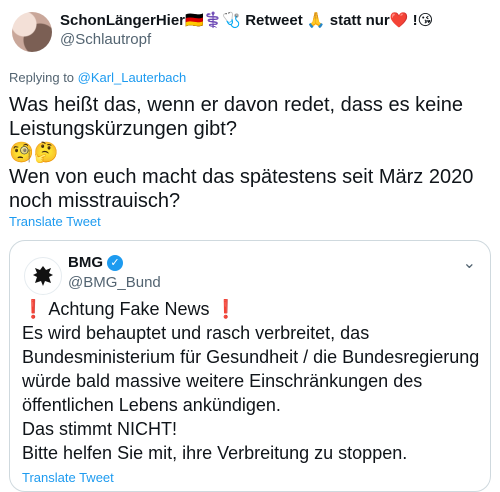 This screenshot has width=500, height=492. What do you see at coordinates (42, 77) in the screenshot?
I see `reply-prefix: Replying to` at bounding box center [42, 77].